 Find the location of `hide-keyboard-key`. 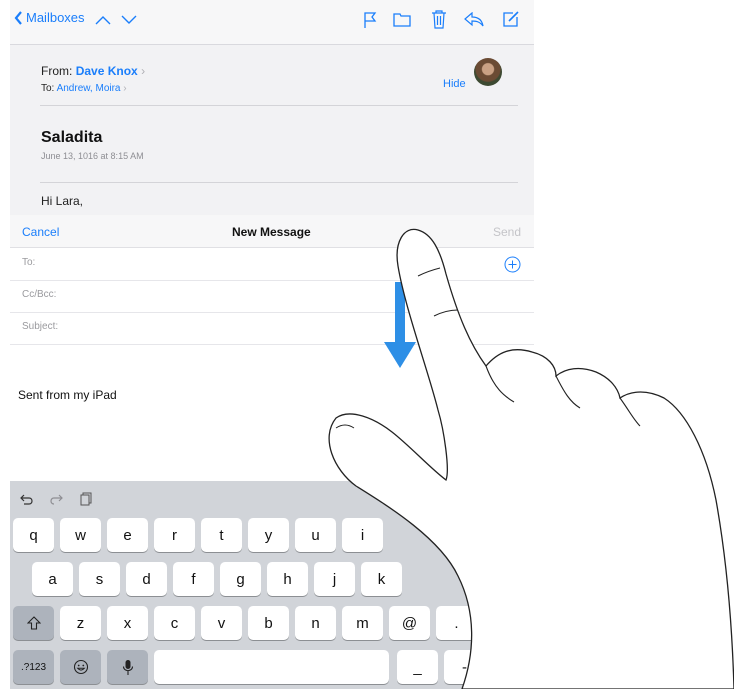

hide-keyboard-key is located at coordinates (511, 667).